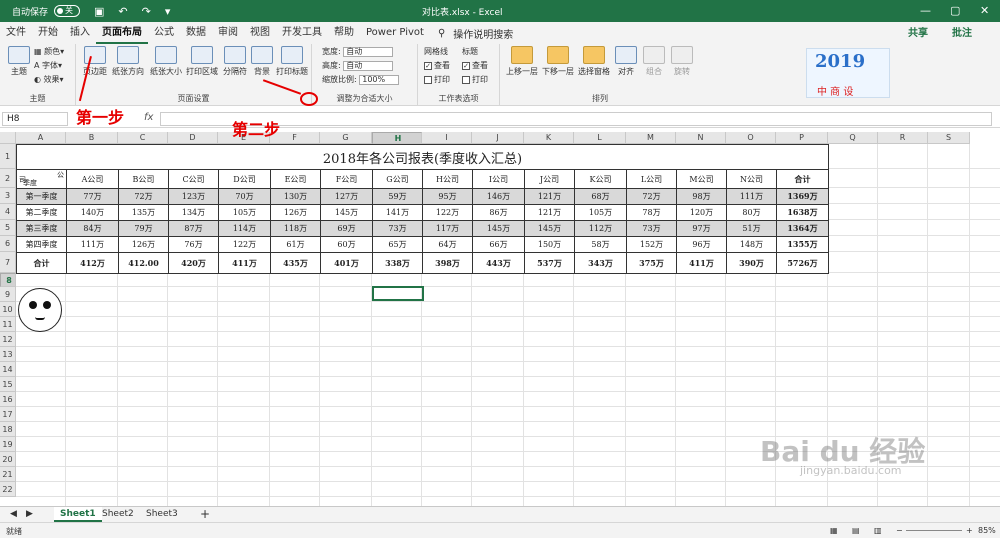 The height and width of the screenshot is (538, 1000). I want to click on data-cell: 68万, so click(600, 196).